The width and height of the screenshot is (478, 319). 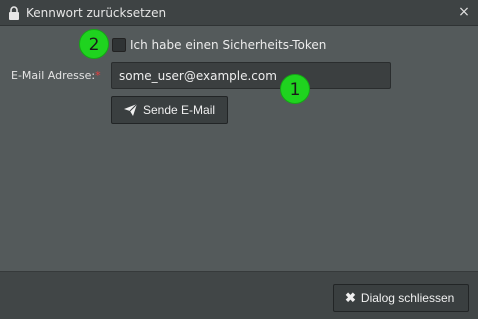 What do you see at coordinates (407, 298) in the screenshot?
I see `close-dialog-label: Dialog schliessen` at bounding box center [407, 298].